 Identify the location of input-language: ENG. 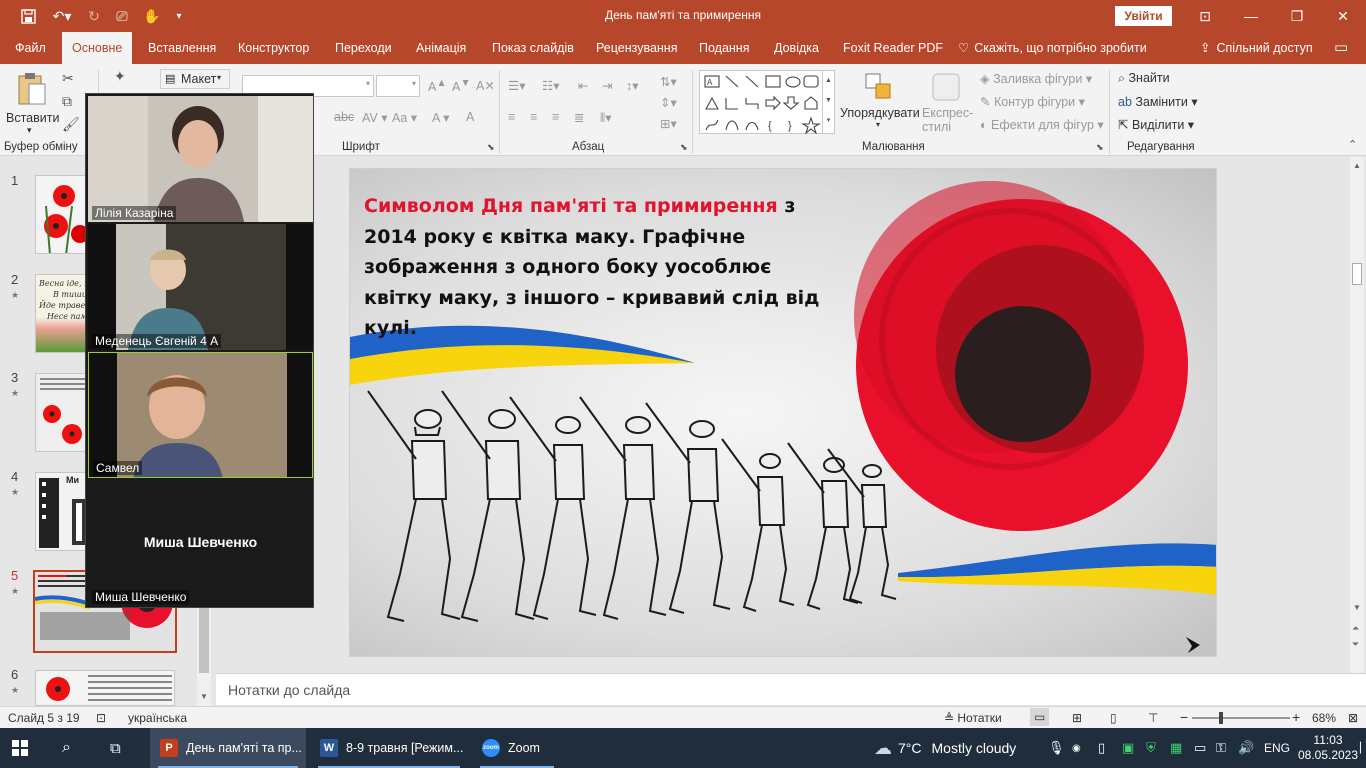
(1277, 748).